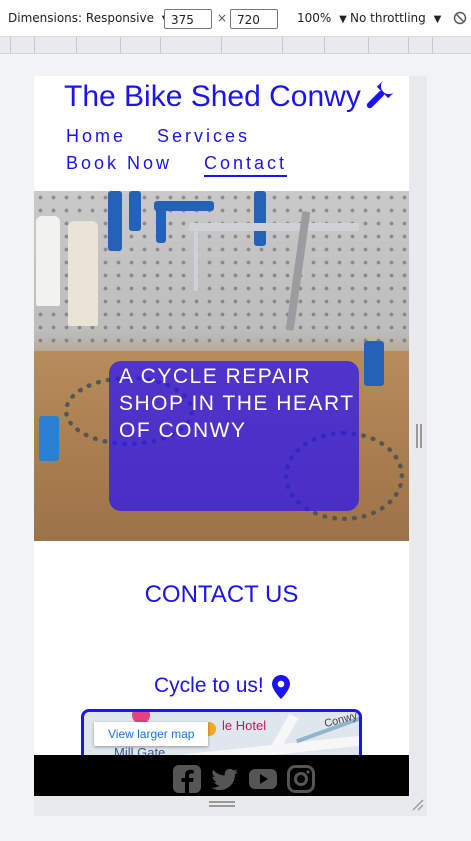 This screenshot has width=471, height=841. What do you see at coordinates (263, 779) in the screenshot?
I see `youtube-icon` at bounding box center [263, 779].